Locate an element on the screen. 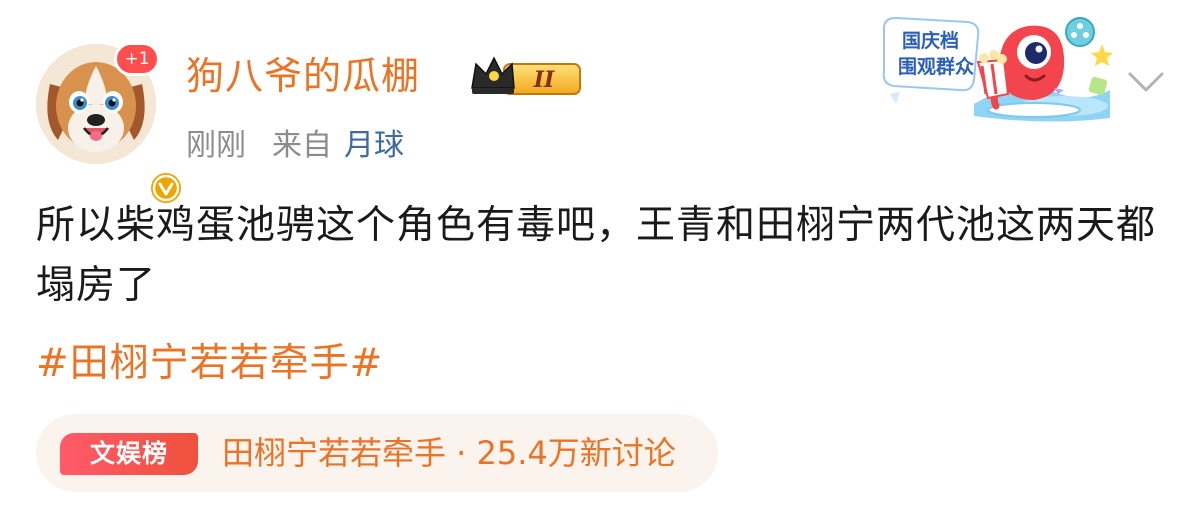 The image size is (1200, 512). from-label: 来自 is located at coordinates (302, 145).